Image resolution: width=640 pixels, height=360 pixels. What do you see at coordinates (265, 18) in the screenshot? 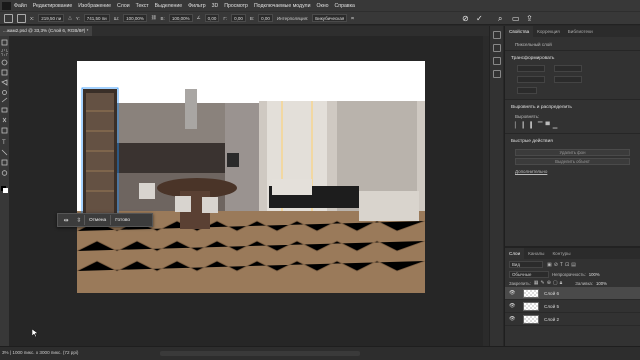
I see `skew-v-field: 0,00` at bounding box center [265, 18].